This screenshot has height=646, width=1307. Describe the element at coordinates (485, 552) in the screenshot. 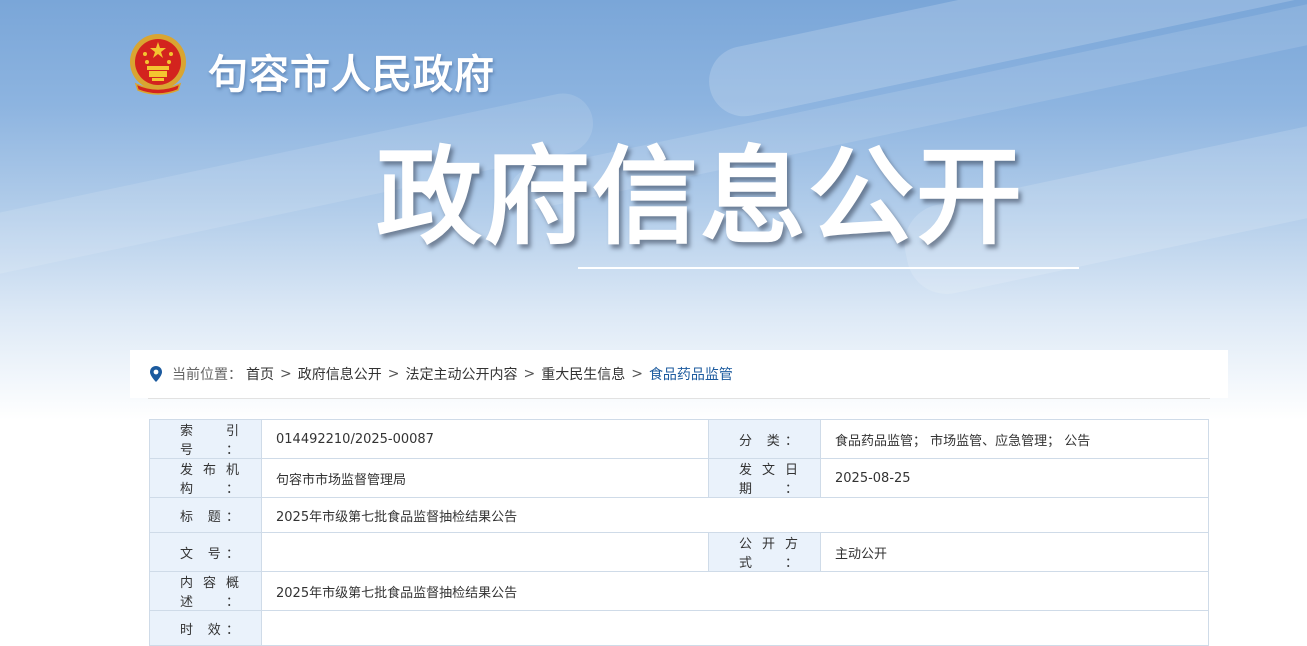

I see `document-number-value` at that location.